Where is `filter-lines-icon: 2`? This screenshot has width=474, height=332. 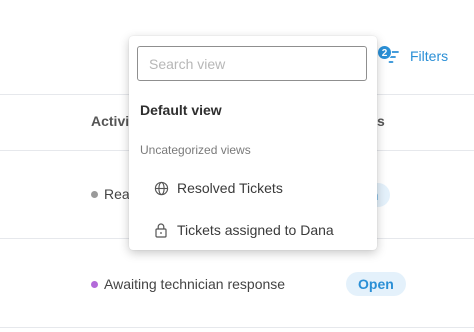
filter-lines-icon: 2 is located at coordinates (390, 56).